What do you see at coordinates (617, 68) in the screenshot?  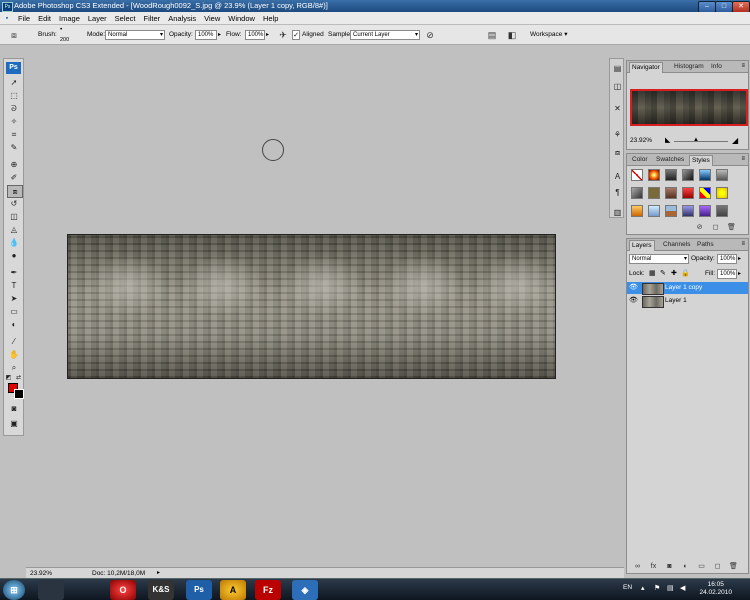 I see `history-panel-icon: ▤` at bounding box center [617, 68].